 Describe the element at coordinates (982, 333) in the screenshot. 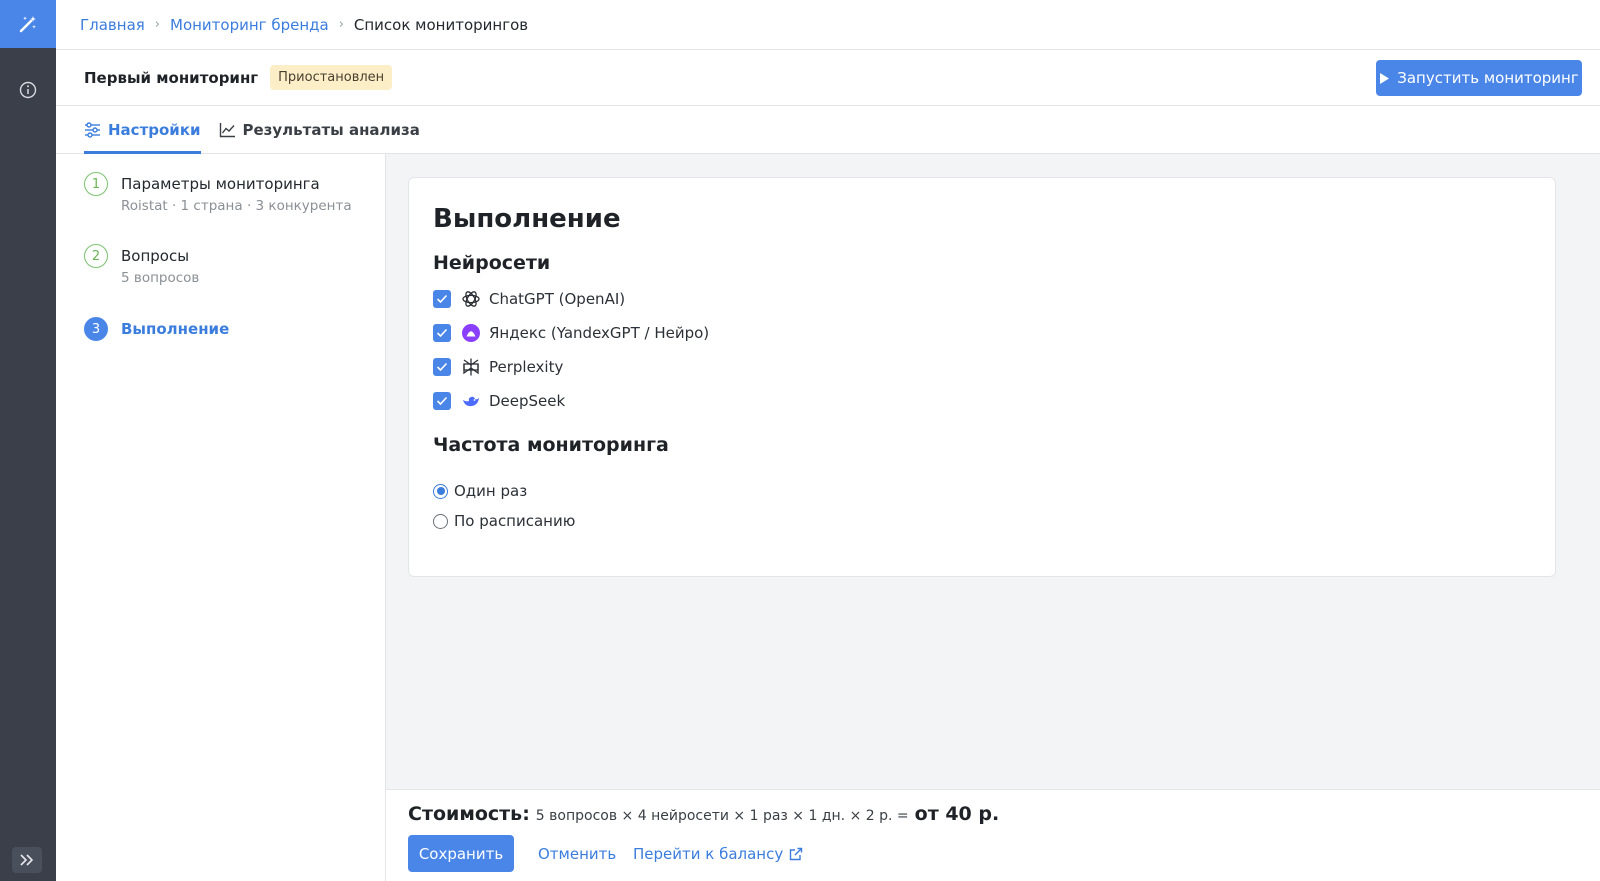

I see `network-yandex: Яндекс (YandexGPT / Нейро)` at that location.